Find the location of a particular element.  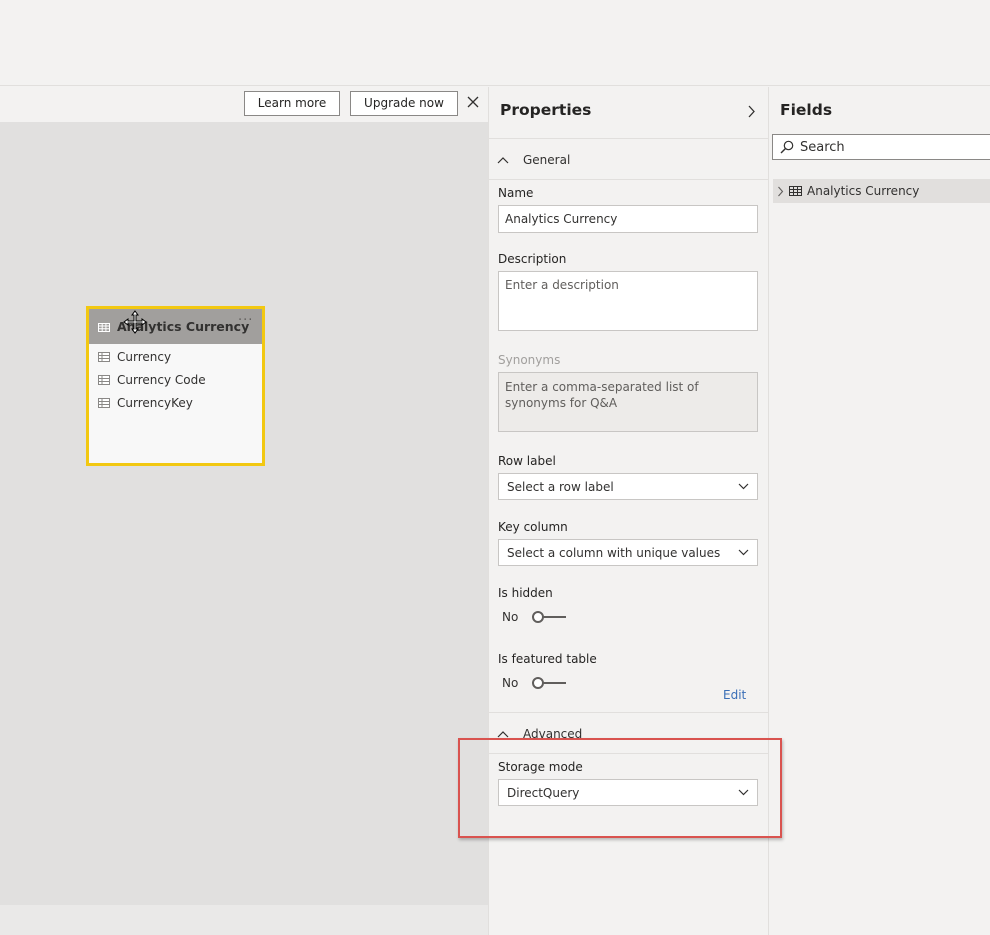

column-label: Currency Code is located at coordinates (161, 380).